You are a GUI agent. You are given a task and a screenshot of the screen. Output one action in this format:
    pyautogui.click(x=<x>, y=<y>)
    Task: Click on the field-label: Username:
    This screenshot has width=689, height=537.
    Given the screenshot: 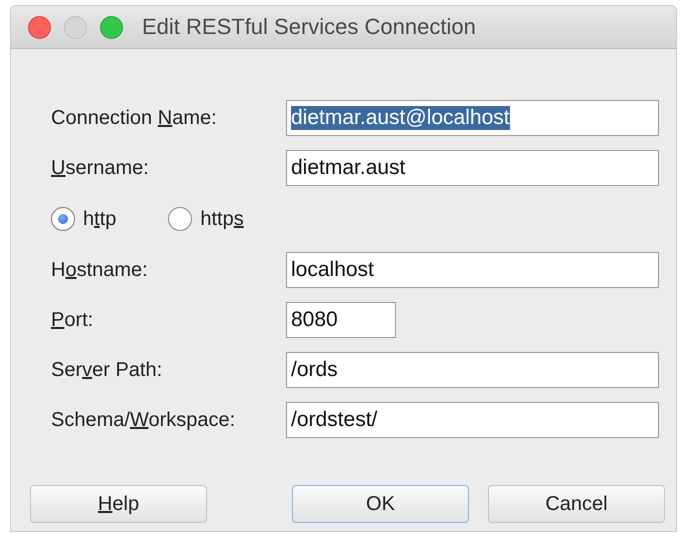 What is the action you would take?
    pyautogui.click(x=100, y=168)
    